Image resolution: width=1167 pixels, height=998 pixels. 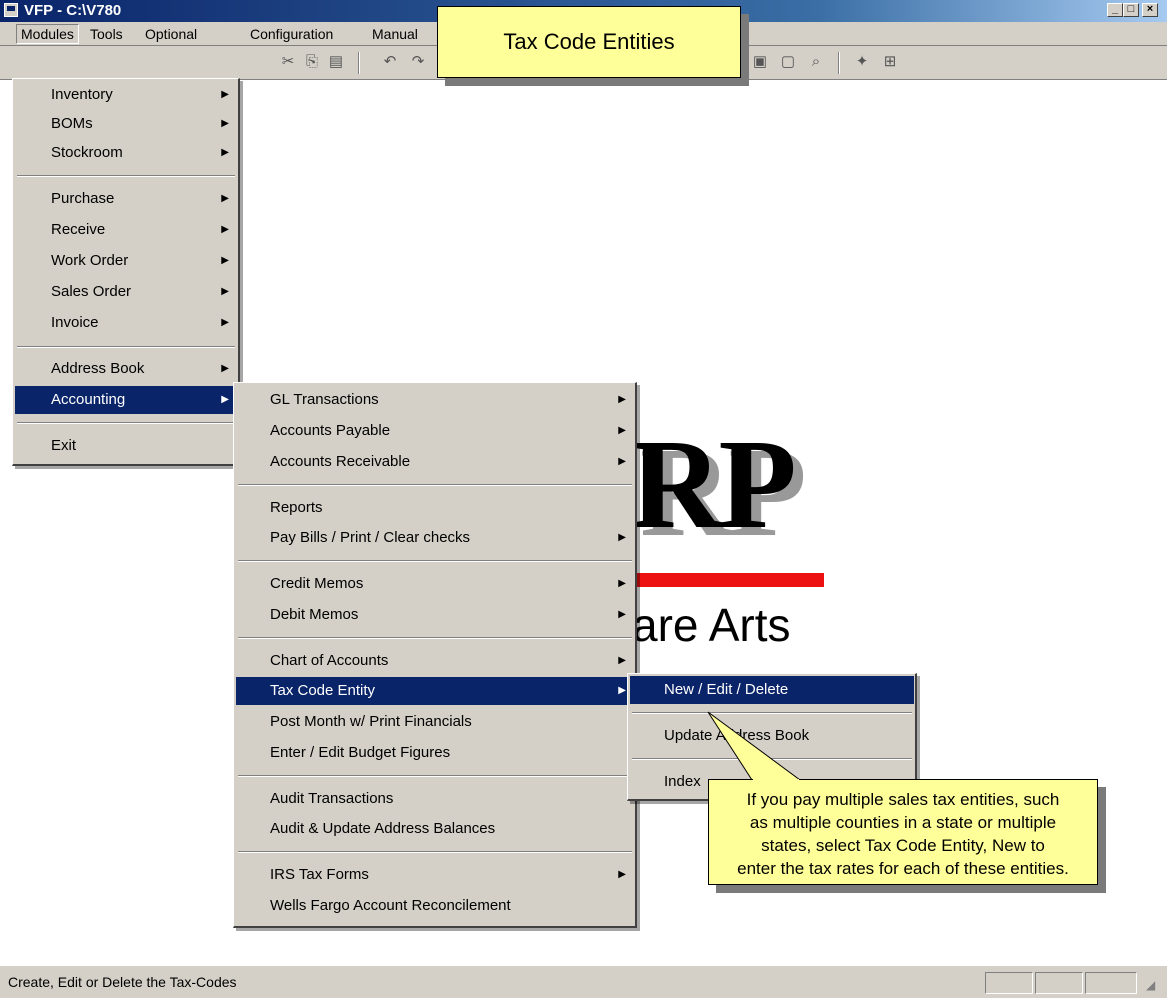 What do you see at coordinates (82, 94) in the screenshot?
I see `menu-item-label: Inventory` at bounding box center [82, 94].